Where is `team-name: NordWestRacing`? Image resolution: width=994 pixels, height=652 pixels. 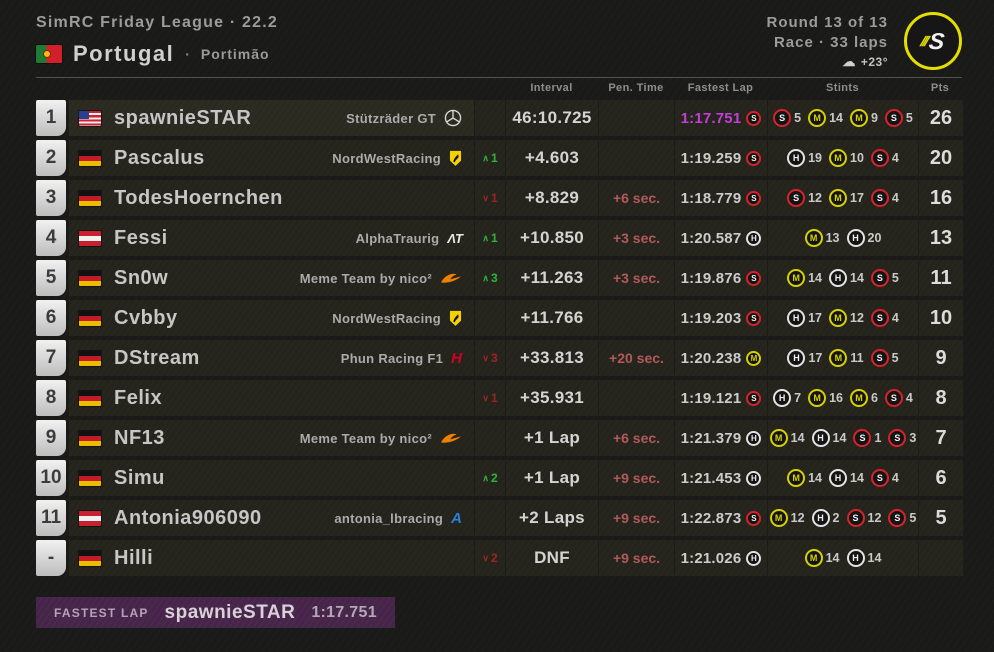
team-name: NordWestRacing is located at coordinates (386, 158).